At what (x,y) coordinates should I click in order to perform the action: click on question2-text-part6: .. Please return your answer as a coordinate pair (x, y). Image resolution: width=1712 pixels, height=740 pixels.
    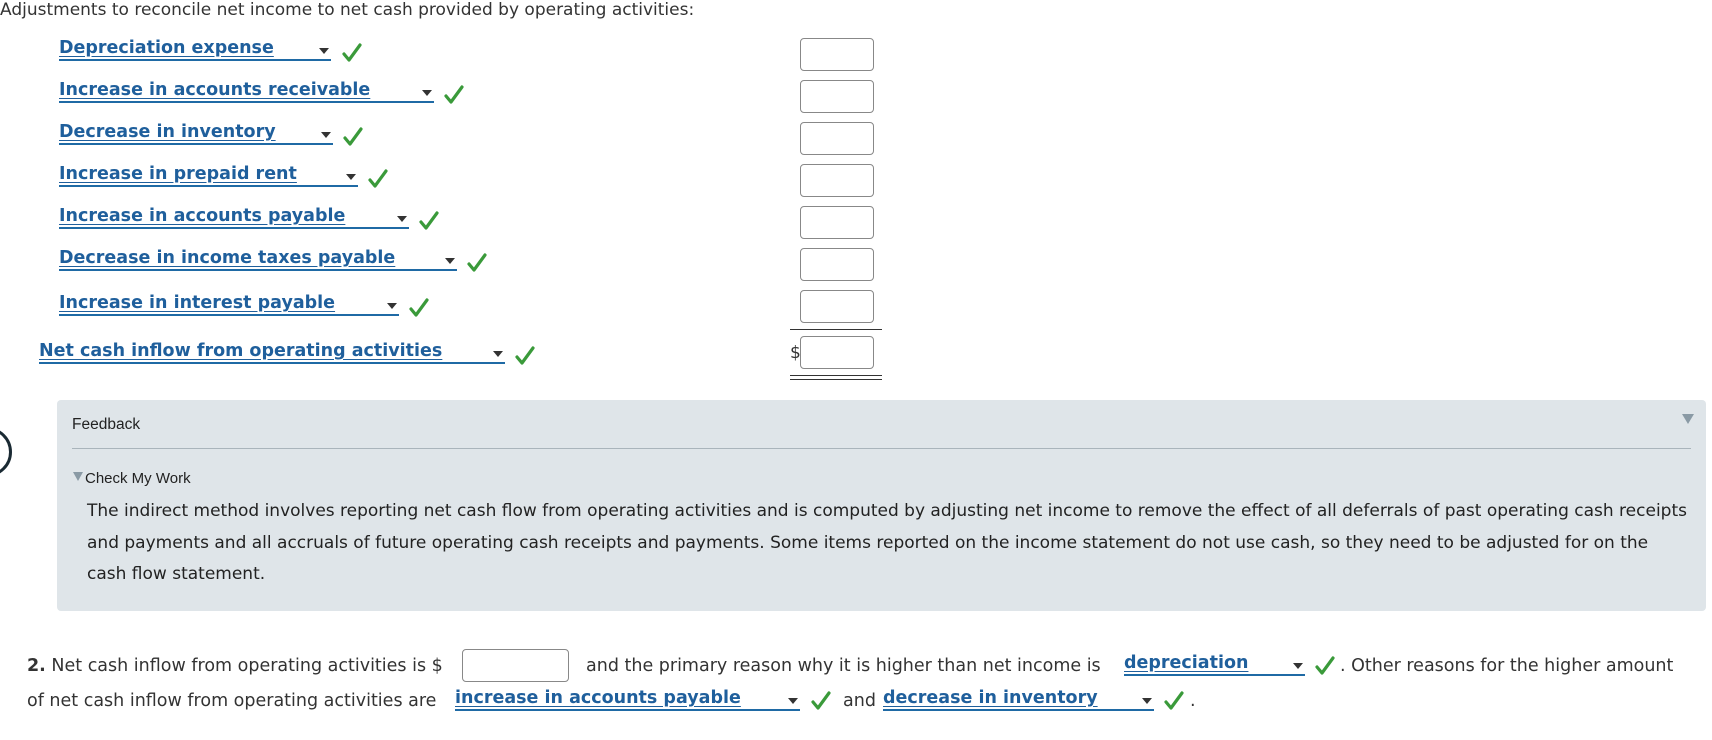
    Looking at the image, I should click on (1193, 701).